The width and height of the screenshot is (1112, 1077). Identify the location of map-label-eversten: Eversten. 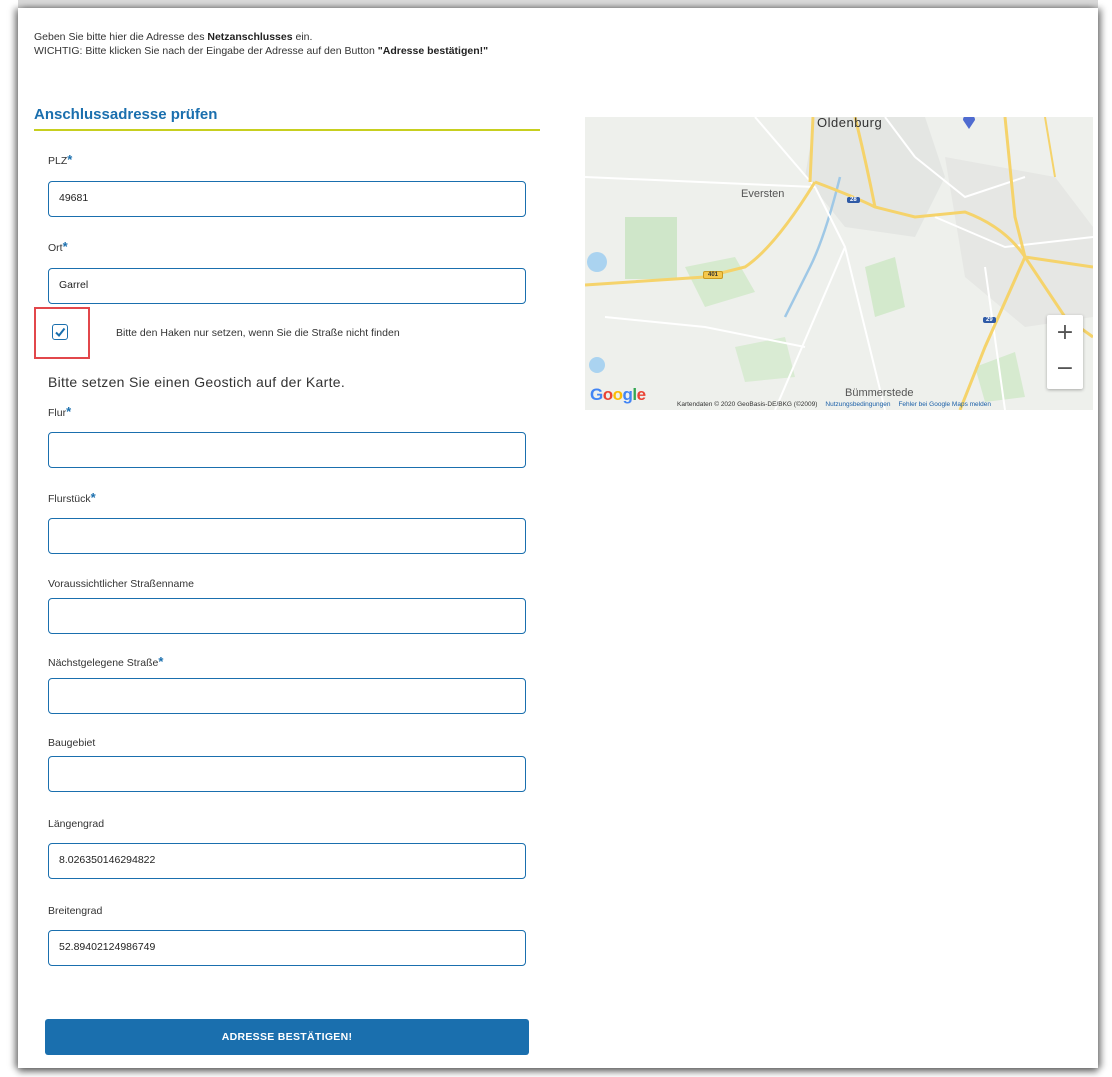
(763, 194).